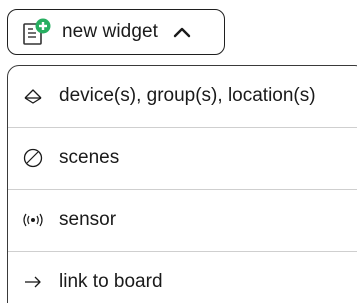 This screenshot has height=303, width=357. Describe the element at coordinates (33, 96) in the screenshot. I see `device-group-icon` at that location.